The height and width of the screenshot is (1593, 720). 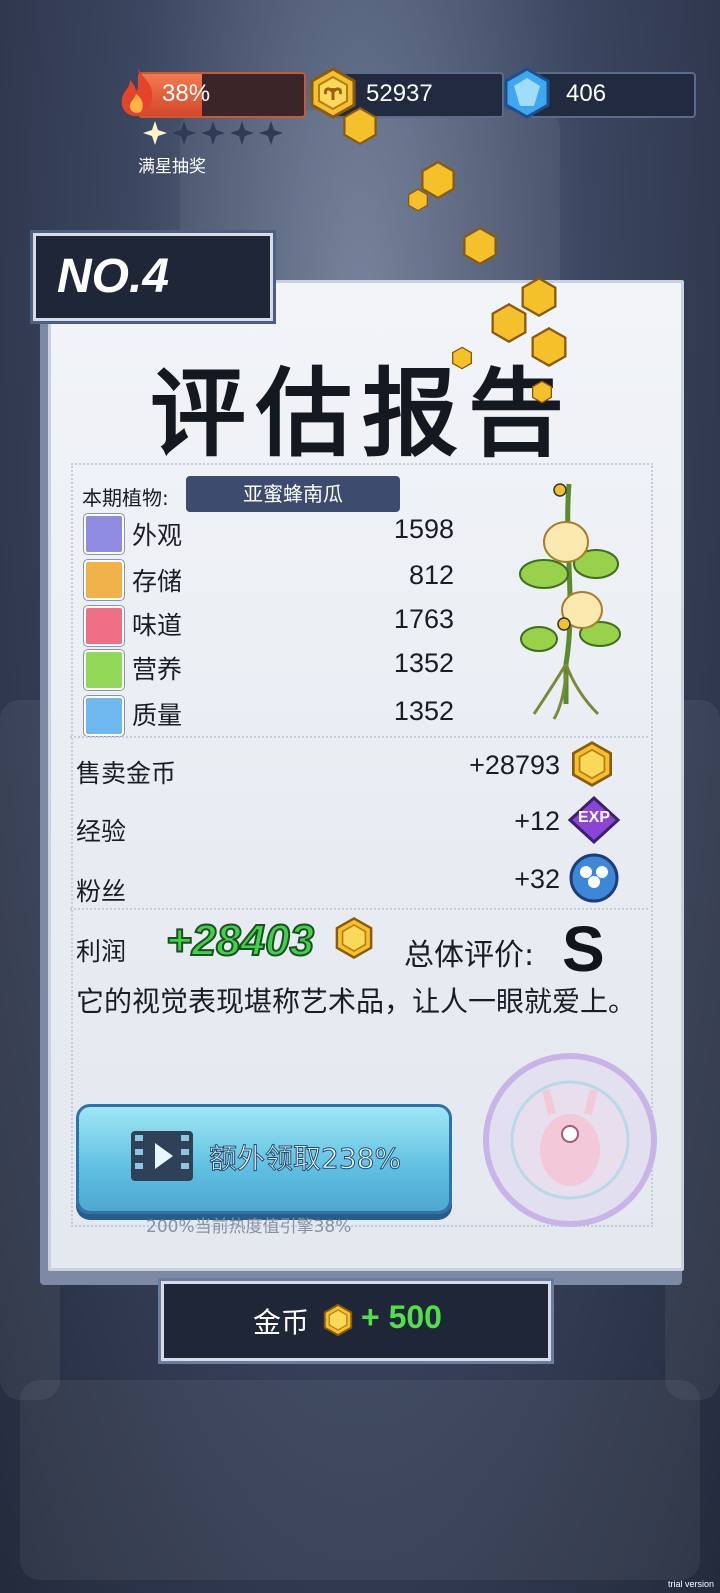 I want to click on sell-value: +28793, so click(x=514, y=765).